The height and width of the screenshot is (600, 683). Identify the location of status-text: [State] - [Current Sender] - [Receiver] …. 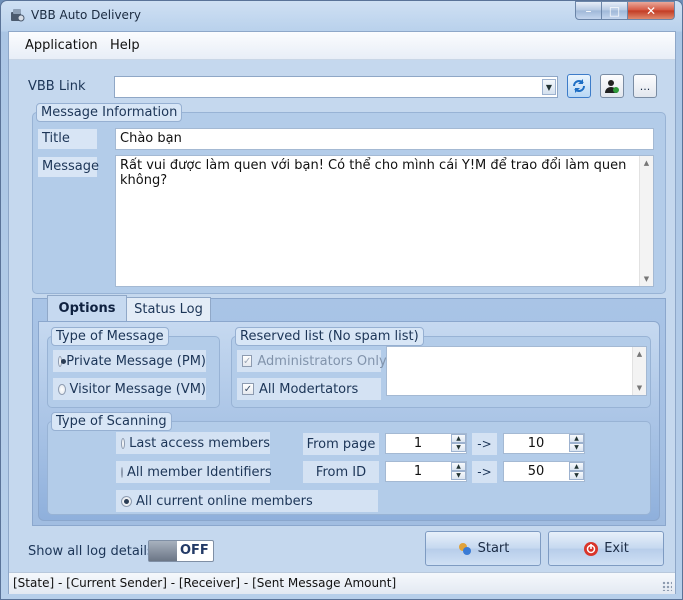
(205, 583).